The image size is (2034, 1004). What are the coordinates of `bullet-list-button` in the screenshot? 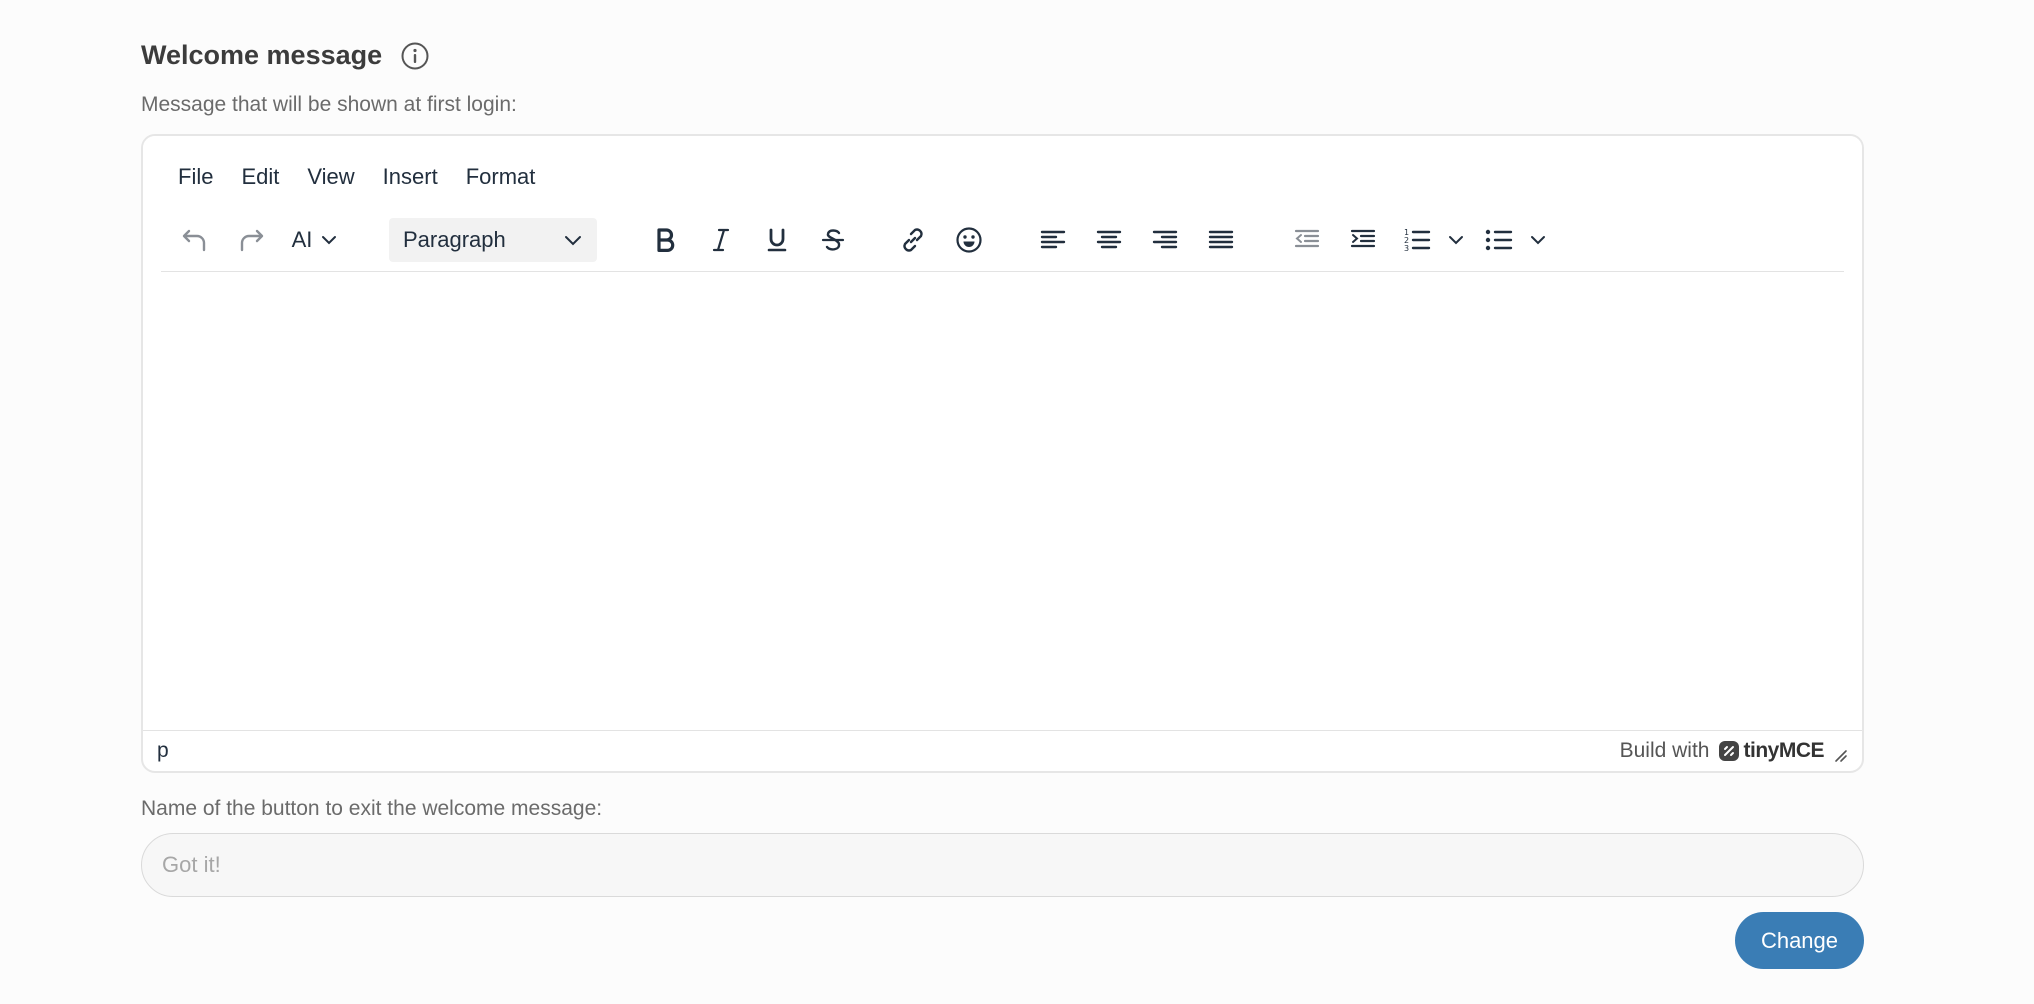 It's located at (1515, 240).